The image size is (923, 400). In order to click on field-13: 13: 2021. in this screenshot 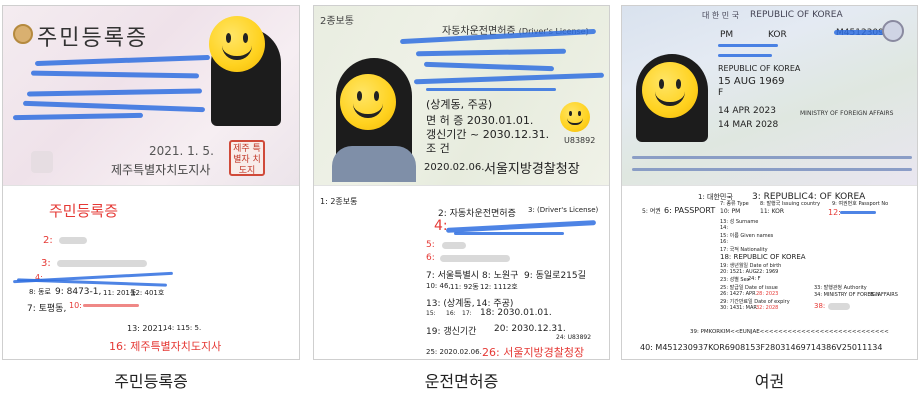, I will do `click(146, 328)`.